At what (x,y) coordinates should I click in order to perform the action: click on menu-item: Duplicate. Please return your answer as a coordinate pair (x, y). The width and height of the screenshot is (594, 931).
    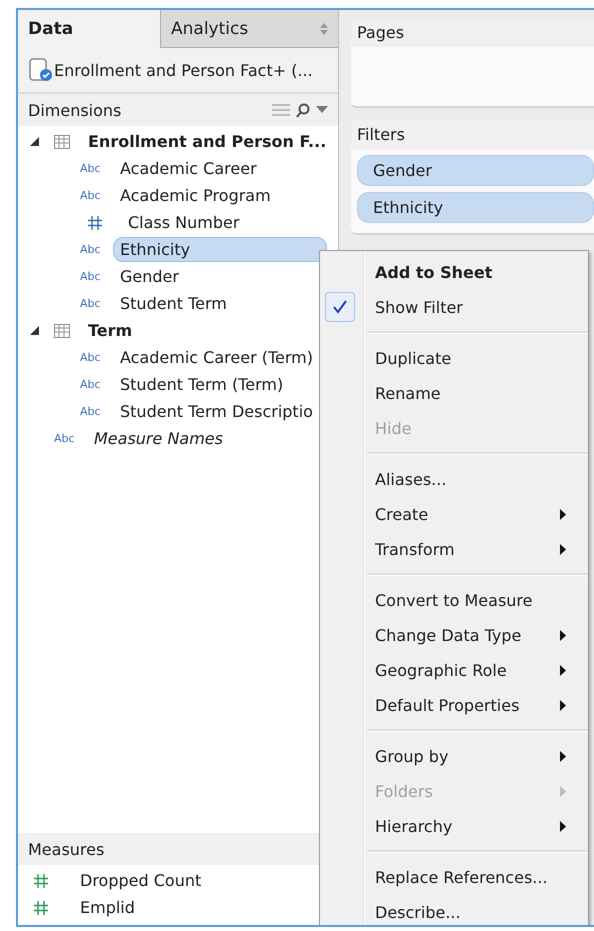
    Looking at the image, I should click on (454, 358).